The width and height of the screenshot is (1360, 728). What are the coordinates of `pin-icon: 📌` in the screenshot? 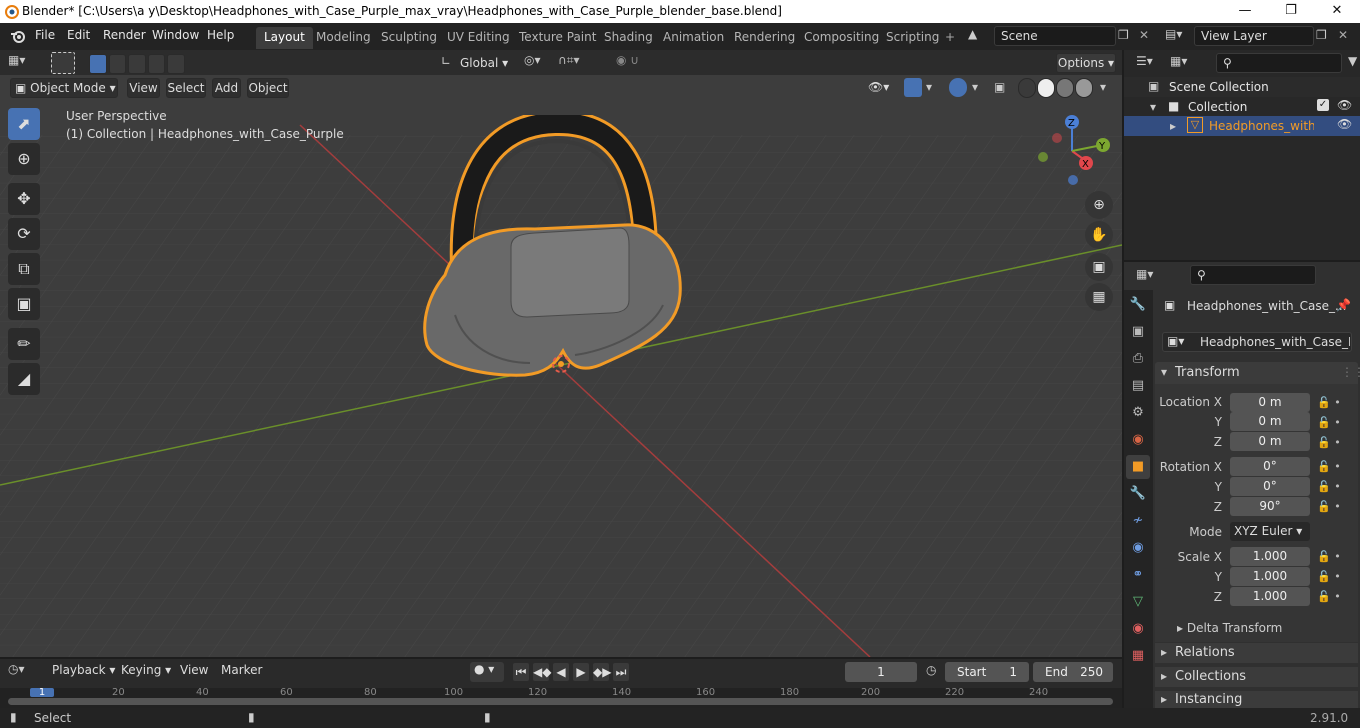 It's located at (1343, 305).